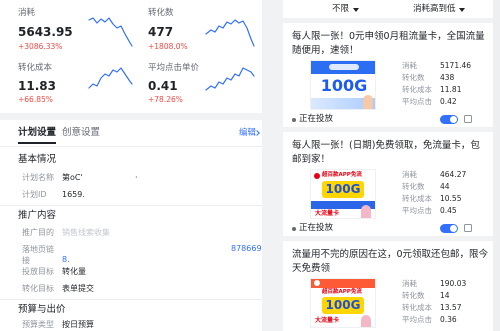 This screenshot has height=331, width=500. What do you see at coordinates (386, 152) in the screenshot?
I see `creative-title: 每人限一张！(日期)免费领取，免流量卡，包邮到家！` at bounding box center [386, 152].